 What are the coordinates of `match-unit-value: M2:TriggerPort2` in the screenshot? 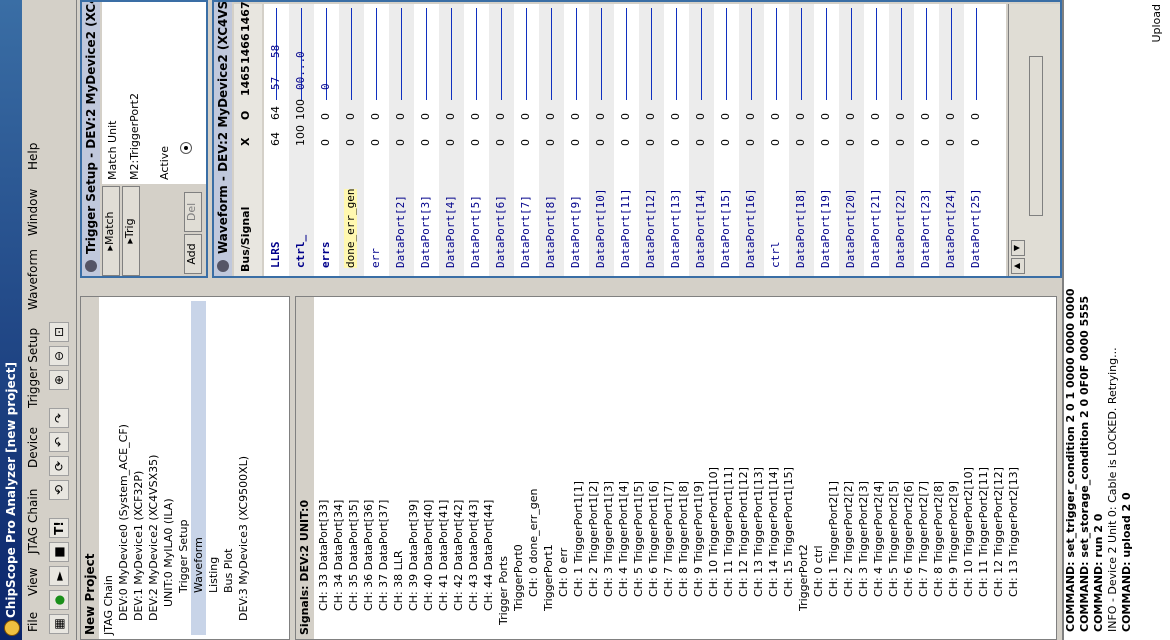 It's located at (134, 136).